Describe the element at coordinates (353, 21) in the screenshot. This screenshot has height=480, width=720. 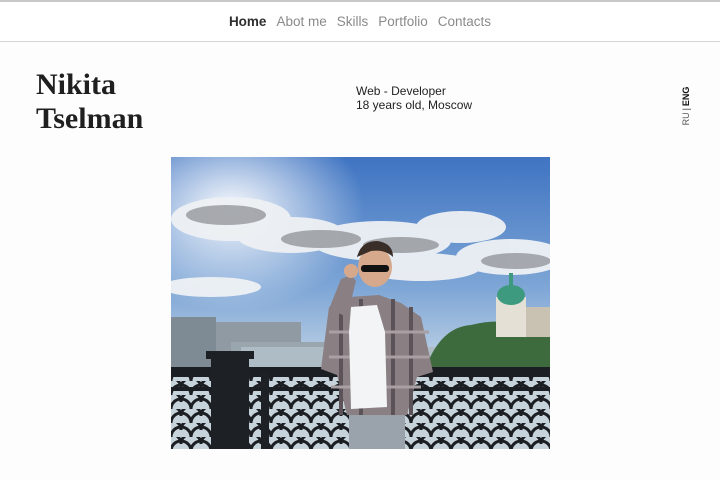
I see `nav-skills-link: Skills` at that location.